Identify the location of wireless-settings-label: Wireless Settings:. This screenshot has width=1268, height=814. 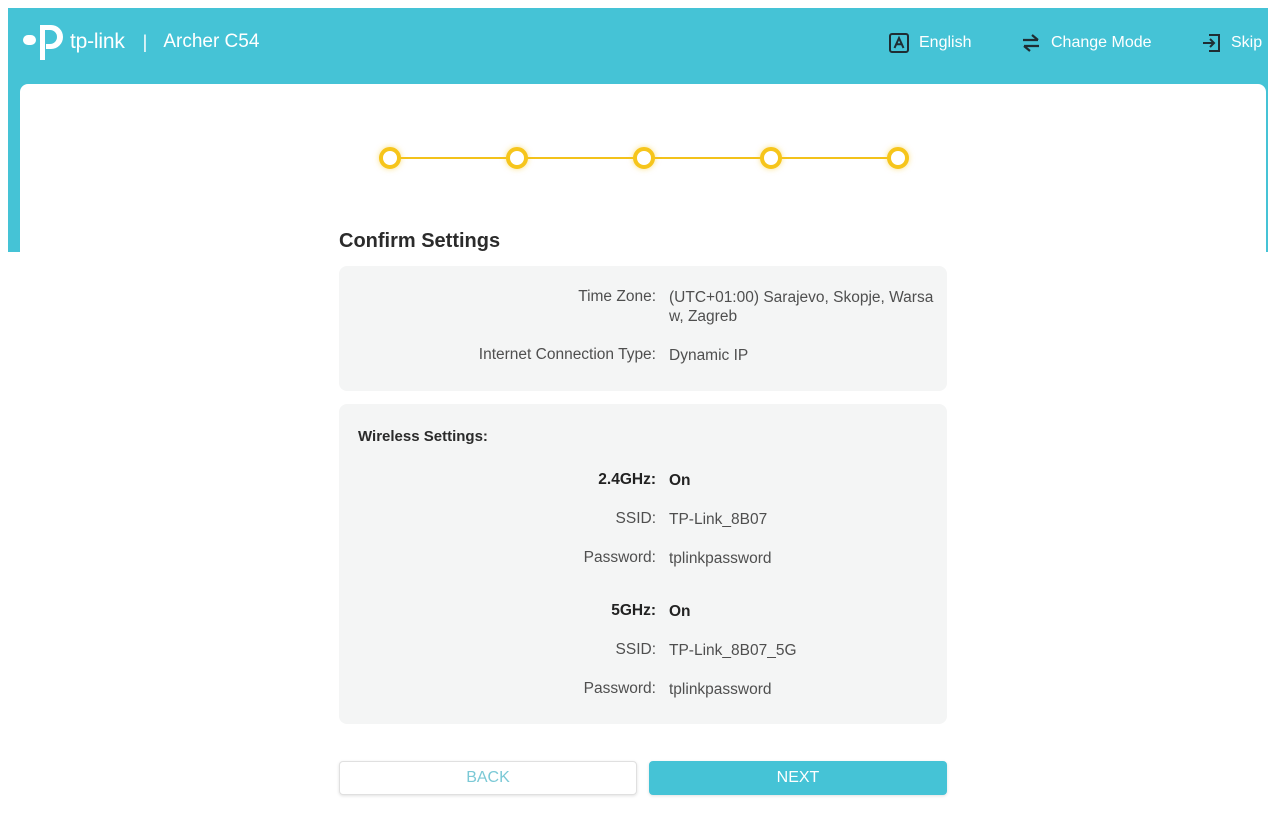
(423, 436).